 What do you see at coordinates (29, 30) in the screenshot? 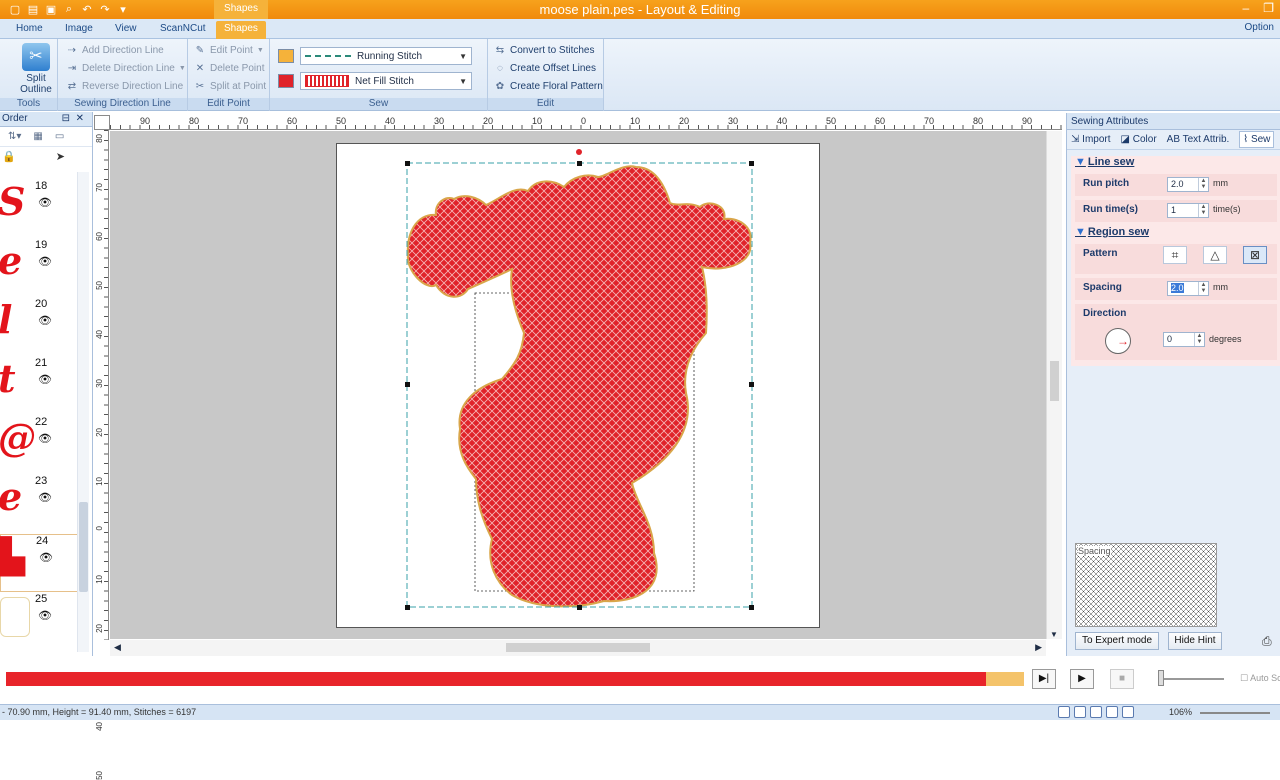
I see `tab-home: Home` at bounding box center [29, 30].